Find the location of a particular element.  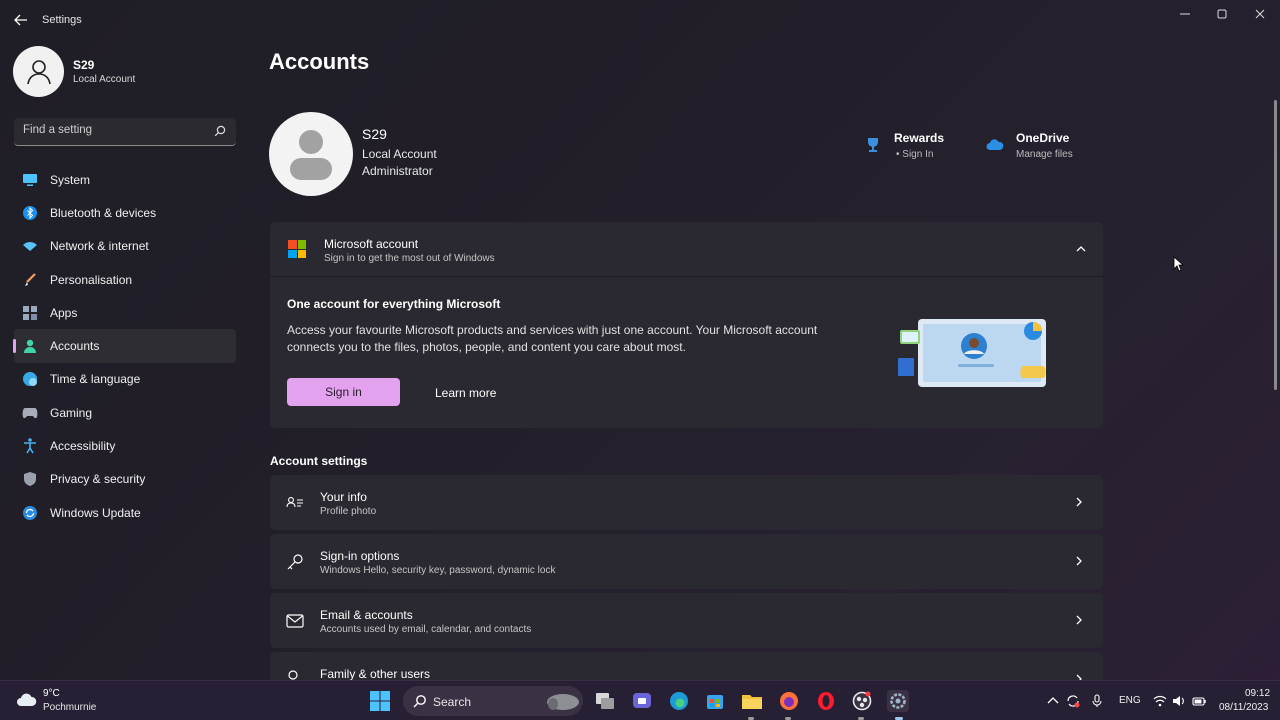

firefox-icon is located at coordinates (789, 701).